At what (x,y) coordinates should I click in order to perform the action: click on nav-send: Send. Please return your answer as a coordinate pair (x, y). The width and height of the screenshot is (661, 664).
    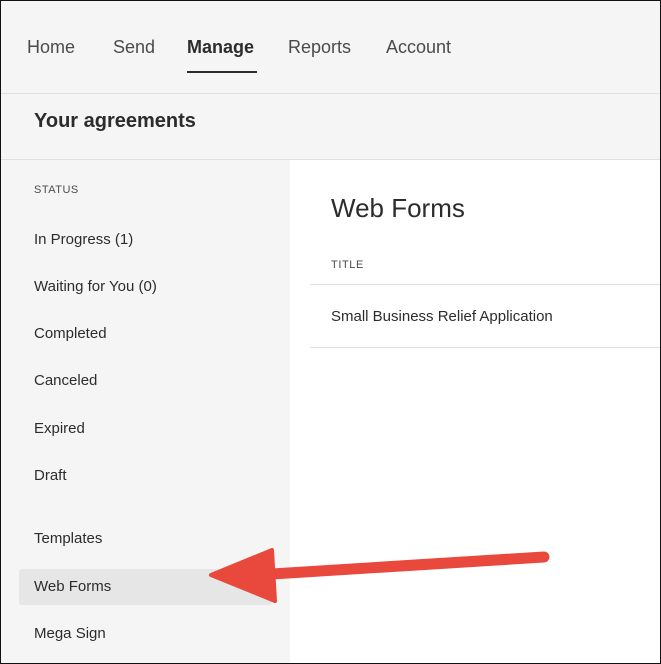
    Looking at the image, I should click on (134, 47).